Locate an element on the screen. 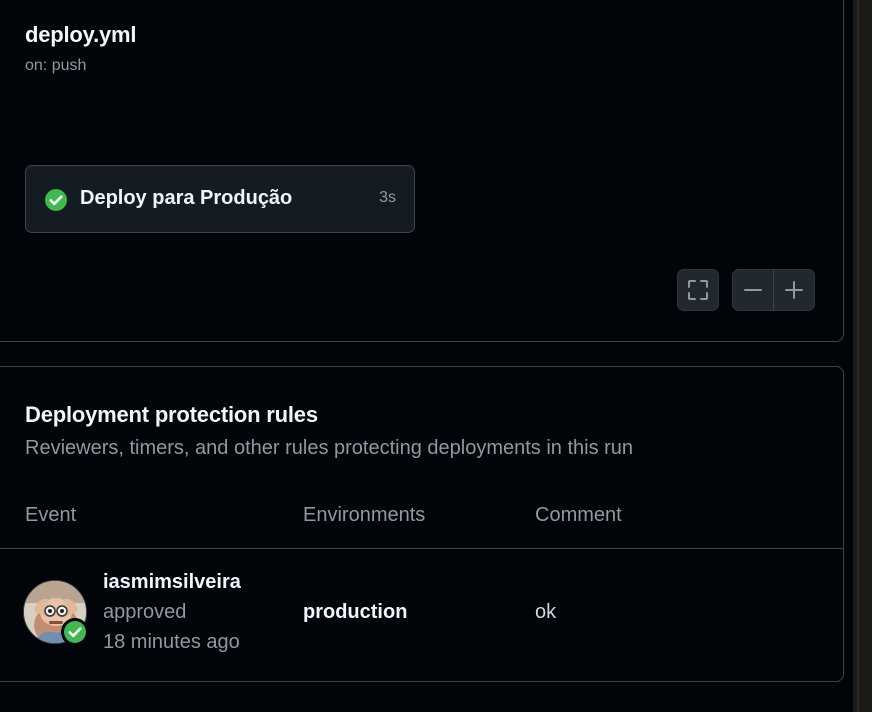 Image resolution: width=872 pixels, height=712 pixels. job-name: Deploy para Produção is located at coordinates (186, 198).